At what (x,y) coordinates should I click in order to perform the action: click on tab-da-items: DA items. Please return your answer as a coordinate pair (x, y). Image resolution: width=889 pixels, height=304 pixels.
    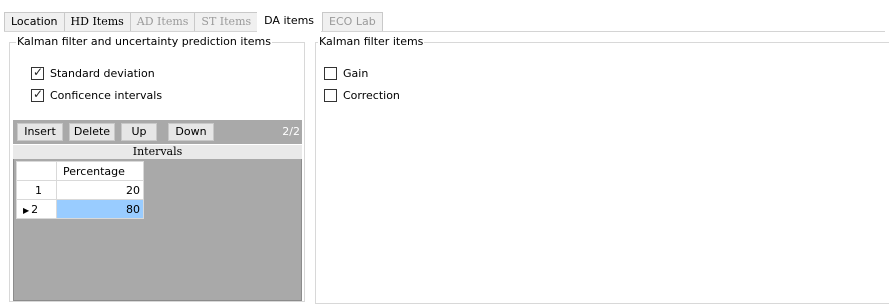
    Looking at the image, I should click on (289, 21).